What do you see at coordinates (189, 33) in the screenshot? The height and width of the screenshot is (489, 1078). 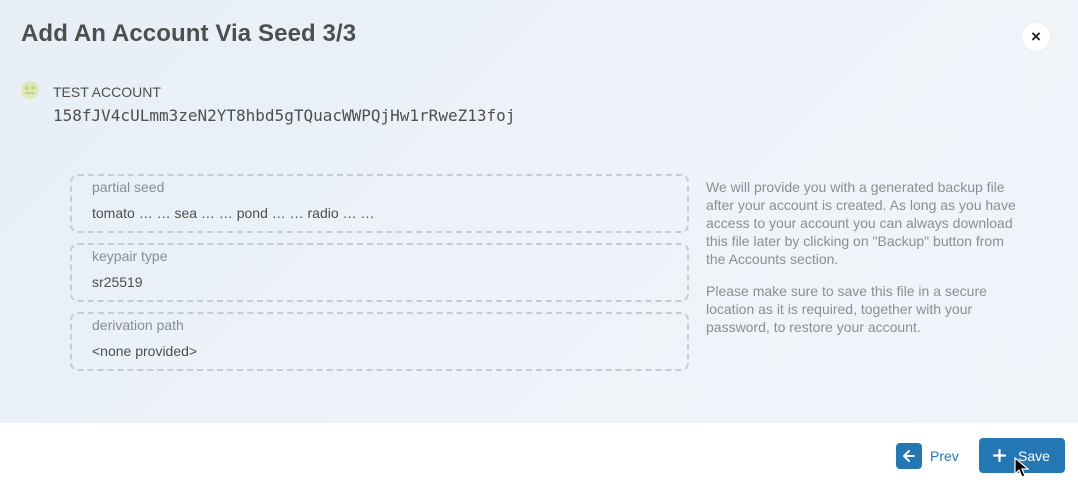 I see `modal-title: Add An Account Via Seed 3/3` at bounding box center [189, 33].